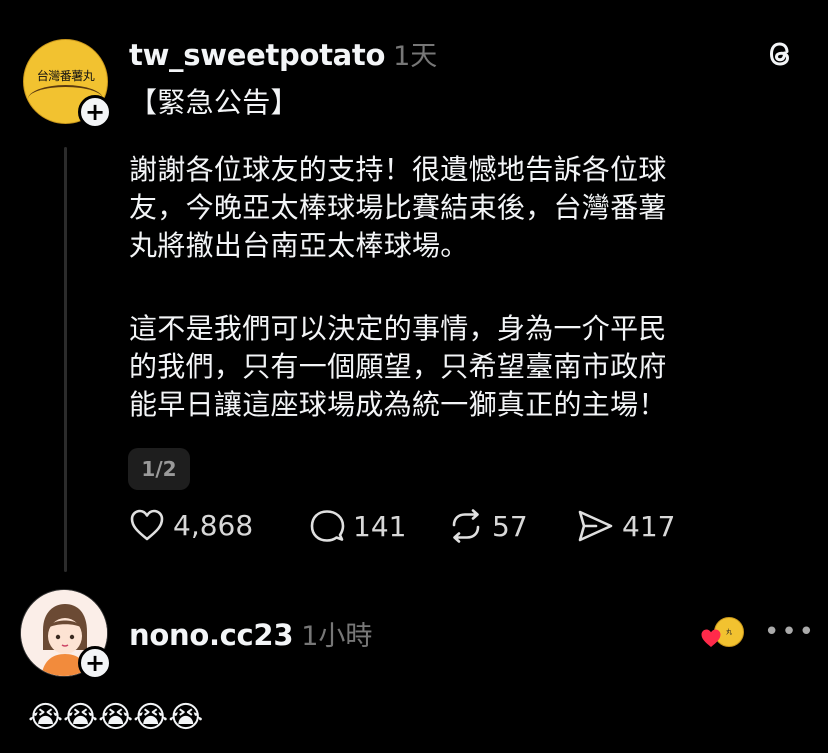 This screenshot has height=753, width=828. What do you see at coordinates (299, 245) in the screenshot?
I see `text-line: 丸將撤出台南亞太棒球場。` at bounding box center [299, 245].